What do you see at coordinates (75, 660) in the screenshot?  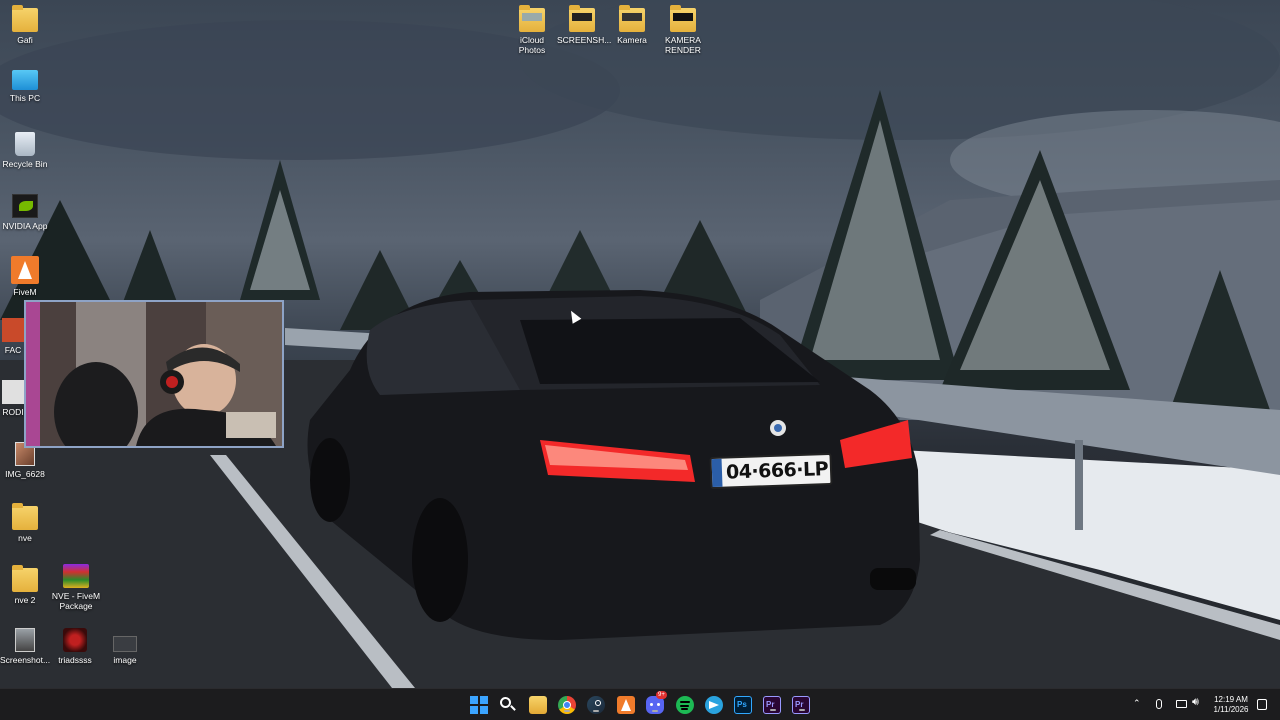 I see `desktop-icon-label: triadssss` at bounding box center [75, 660].